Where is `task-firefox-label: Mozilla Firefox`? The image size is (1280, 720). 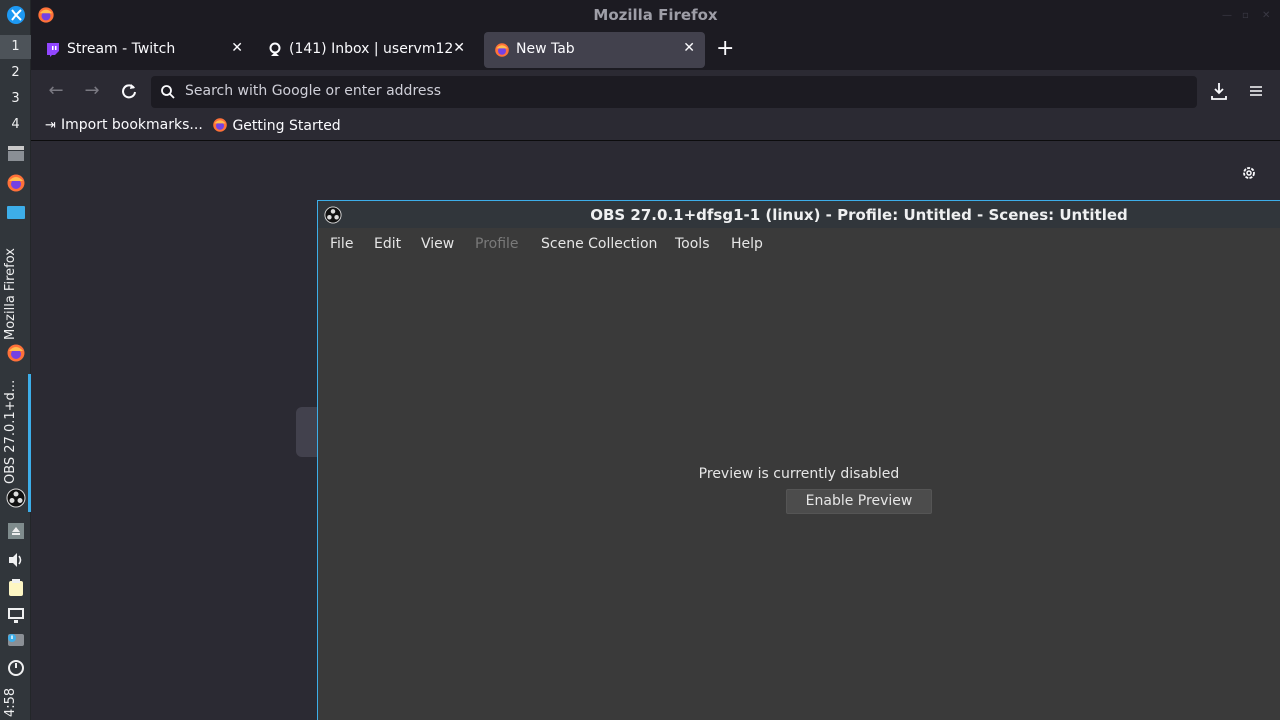 task-firefox-label: Mozilla Firefox is located at coordinates (15, 289).